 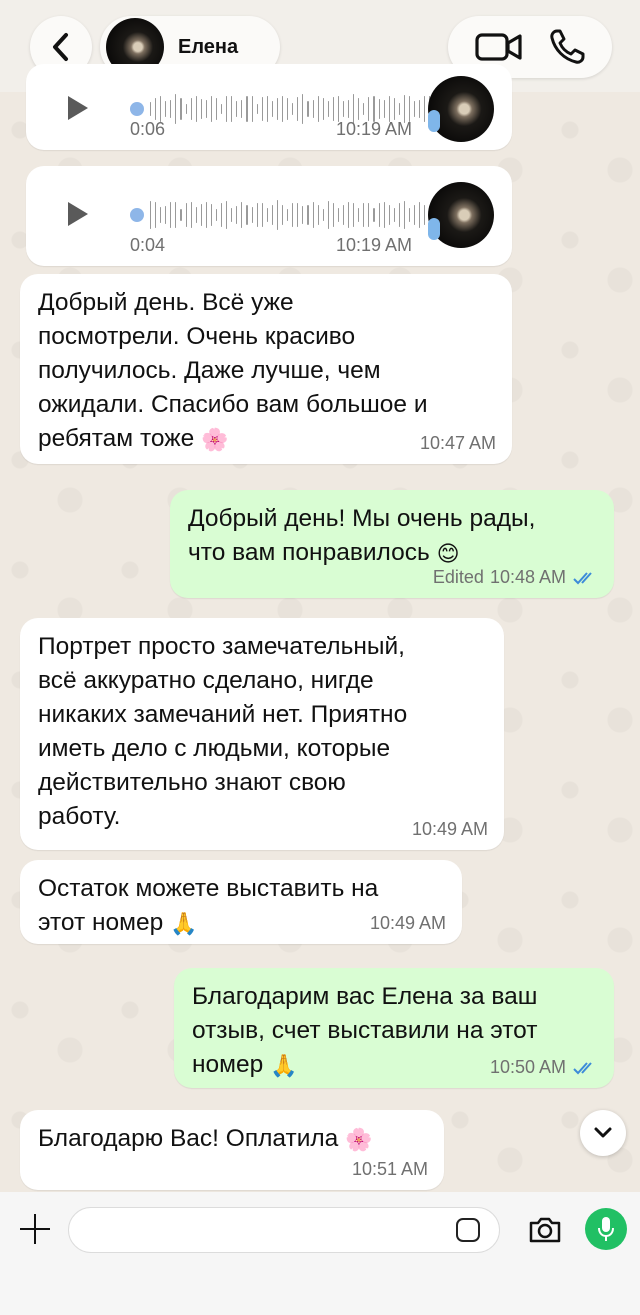 I want to click on microphone-button, so click(x=606, y=1229).